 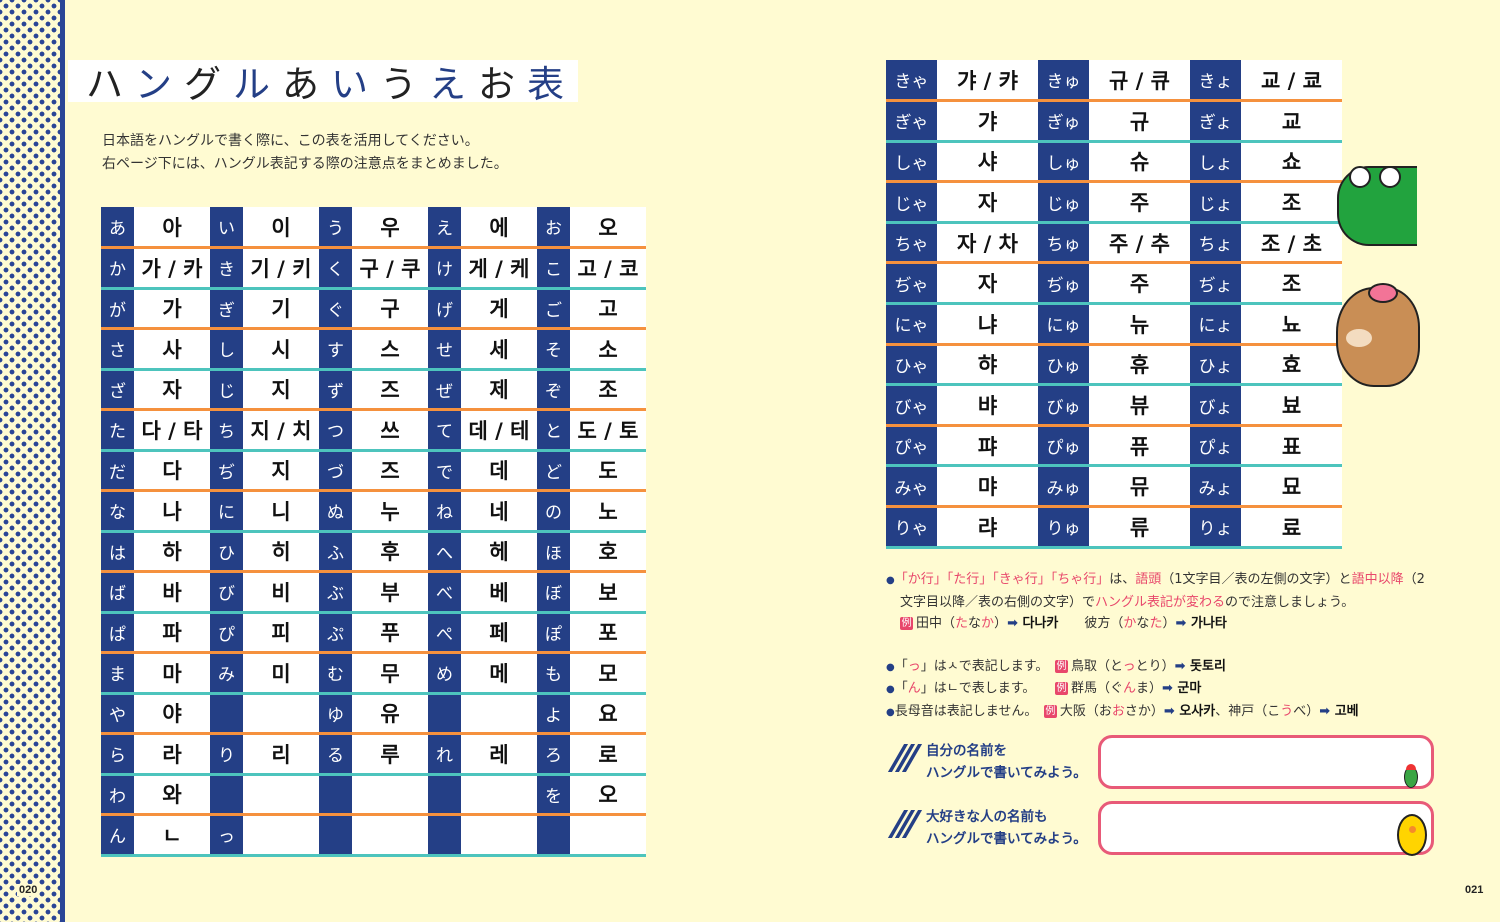 What do you see at coordinates (608, 268) in the screenshot?
I see `hangul-cell: 고 / 코` at bounding box center [608, 268].